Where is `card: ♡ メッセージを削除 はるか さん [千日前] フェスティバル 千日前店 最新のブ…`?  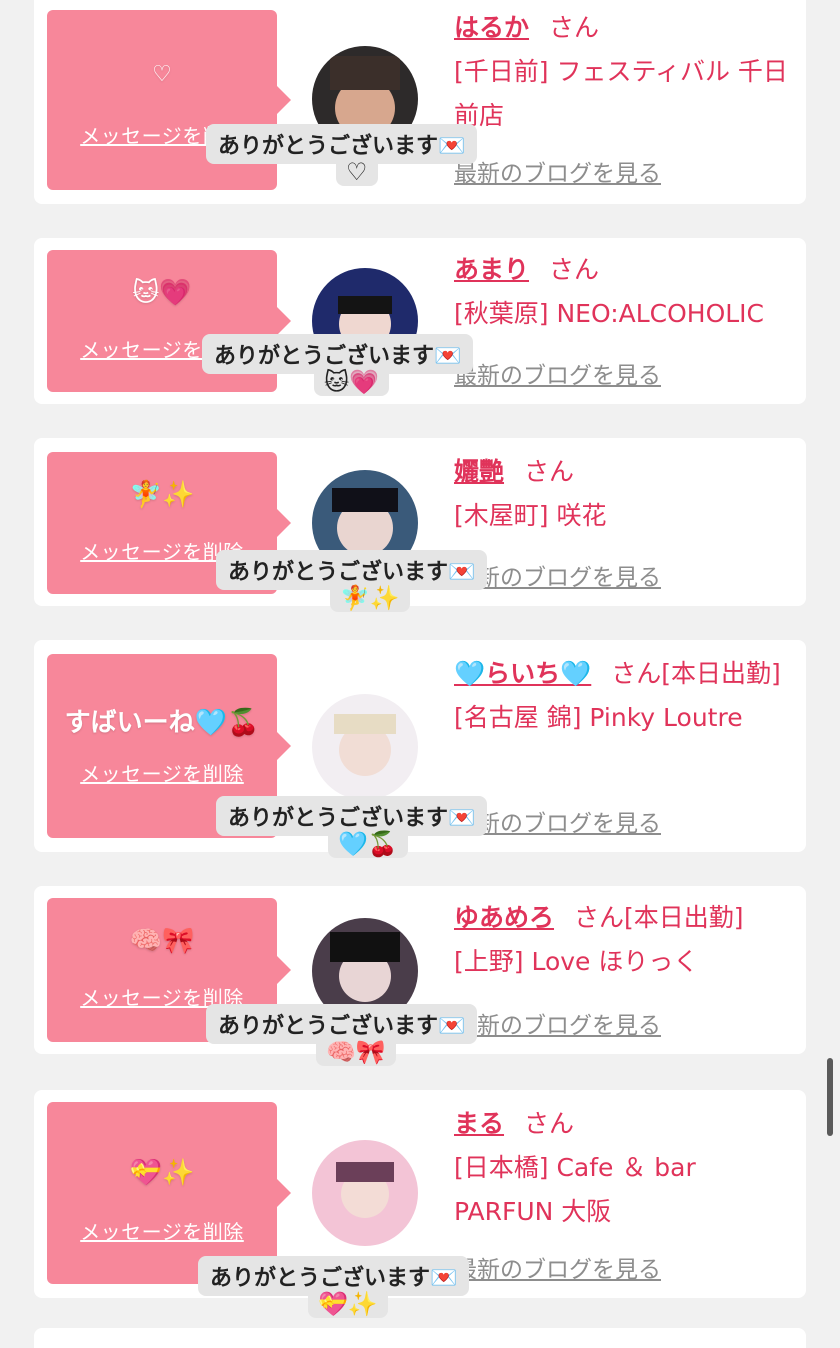
card: ♡ メッセージを削除 はるか さん [千日前] フェスティバル 千日前店 最新のブ… is located at coordinates (420, 102).